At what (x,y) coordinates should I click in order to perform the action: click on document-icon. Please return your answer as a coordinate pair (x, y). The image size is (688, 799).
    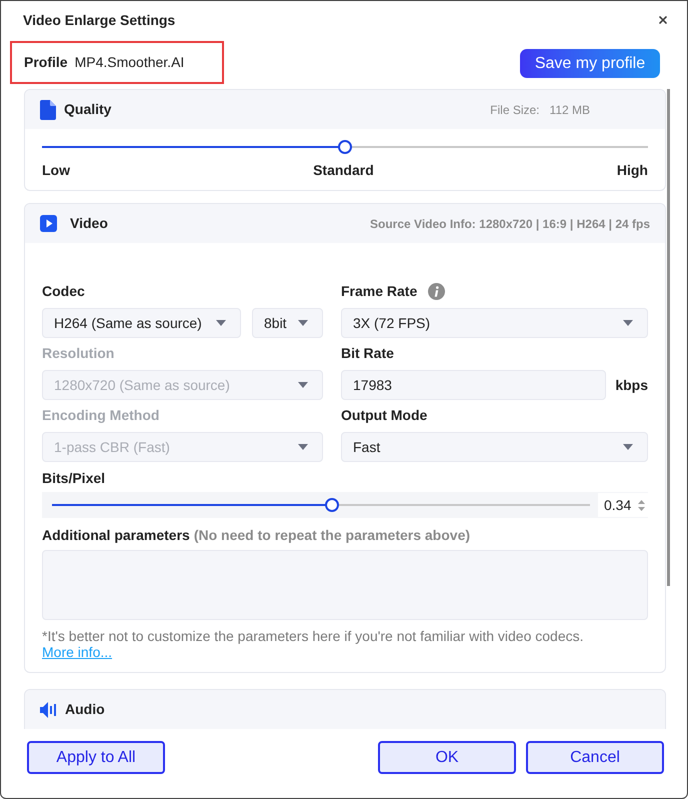
    Looking at the image, I should click on (48, 110).